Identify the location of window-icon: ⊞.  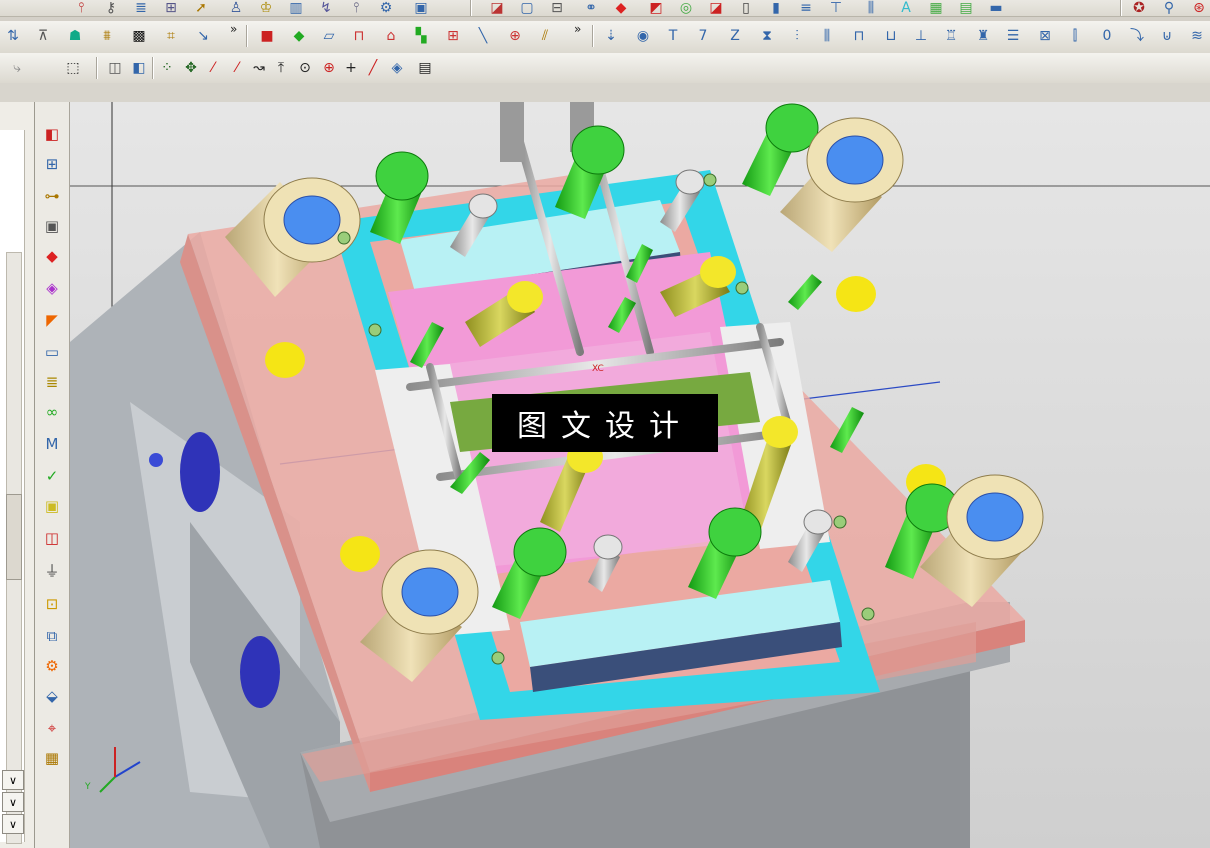
(453, 36).